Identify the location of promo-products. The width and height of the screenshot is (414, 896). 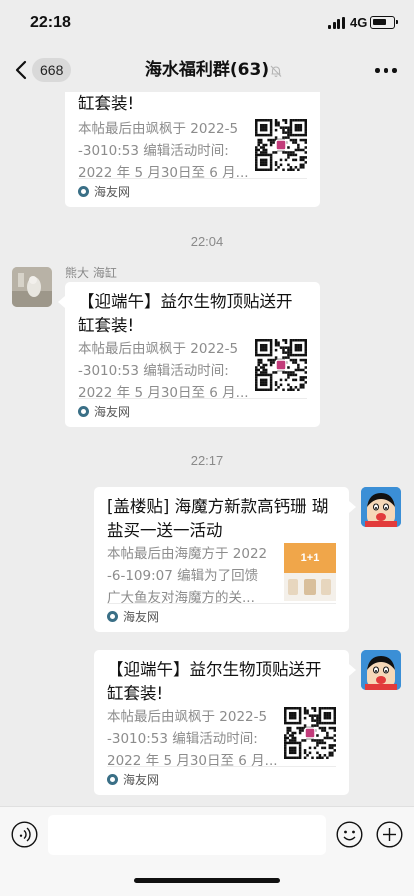
(310, 587).